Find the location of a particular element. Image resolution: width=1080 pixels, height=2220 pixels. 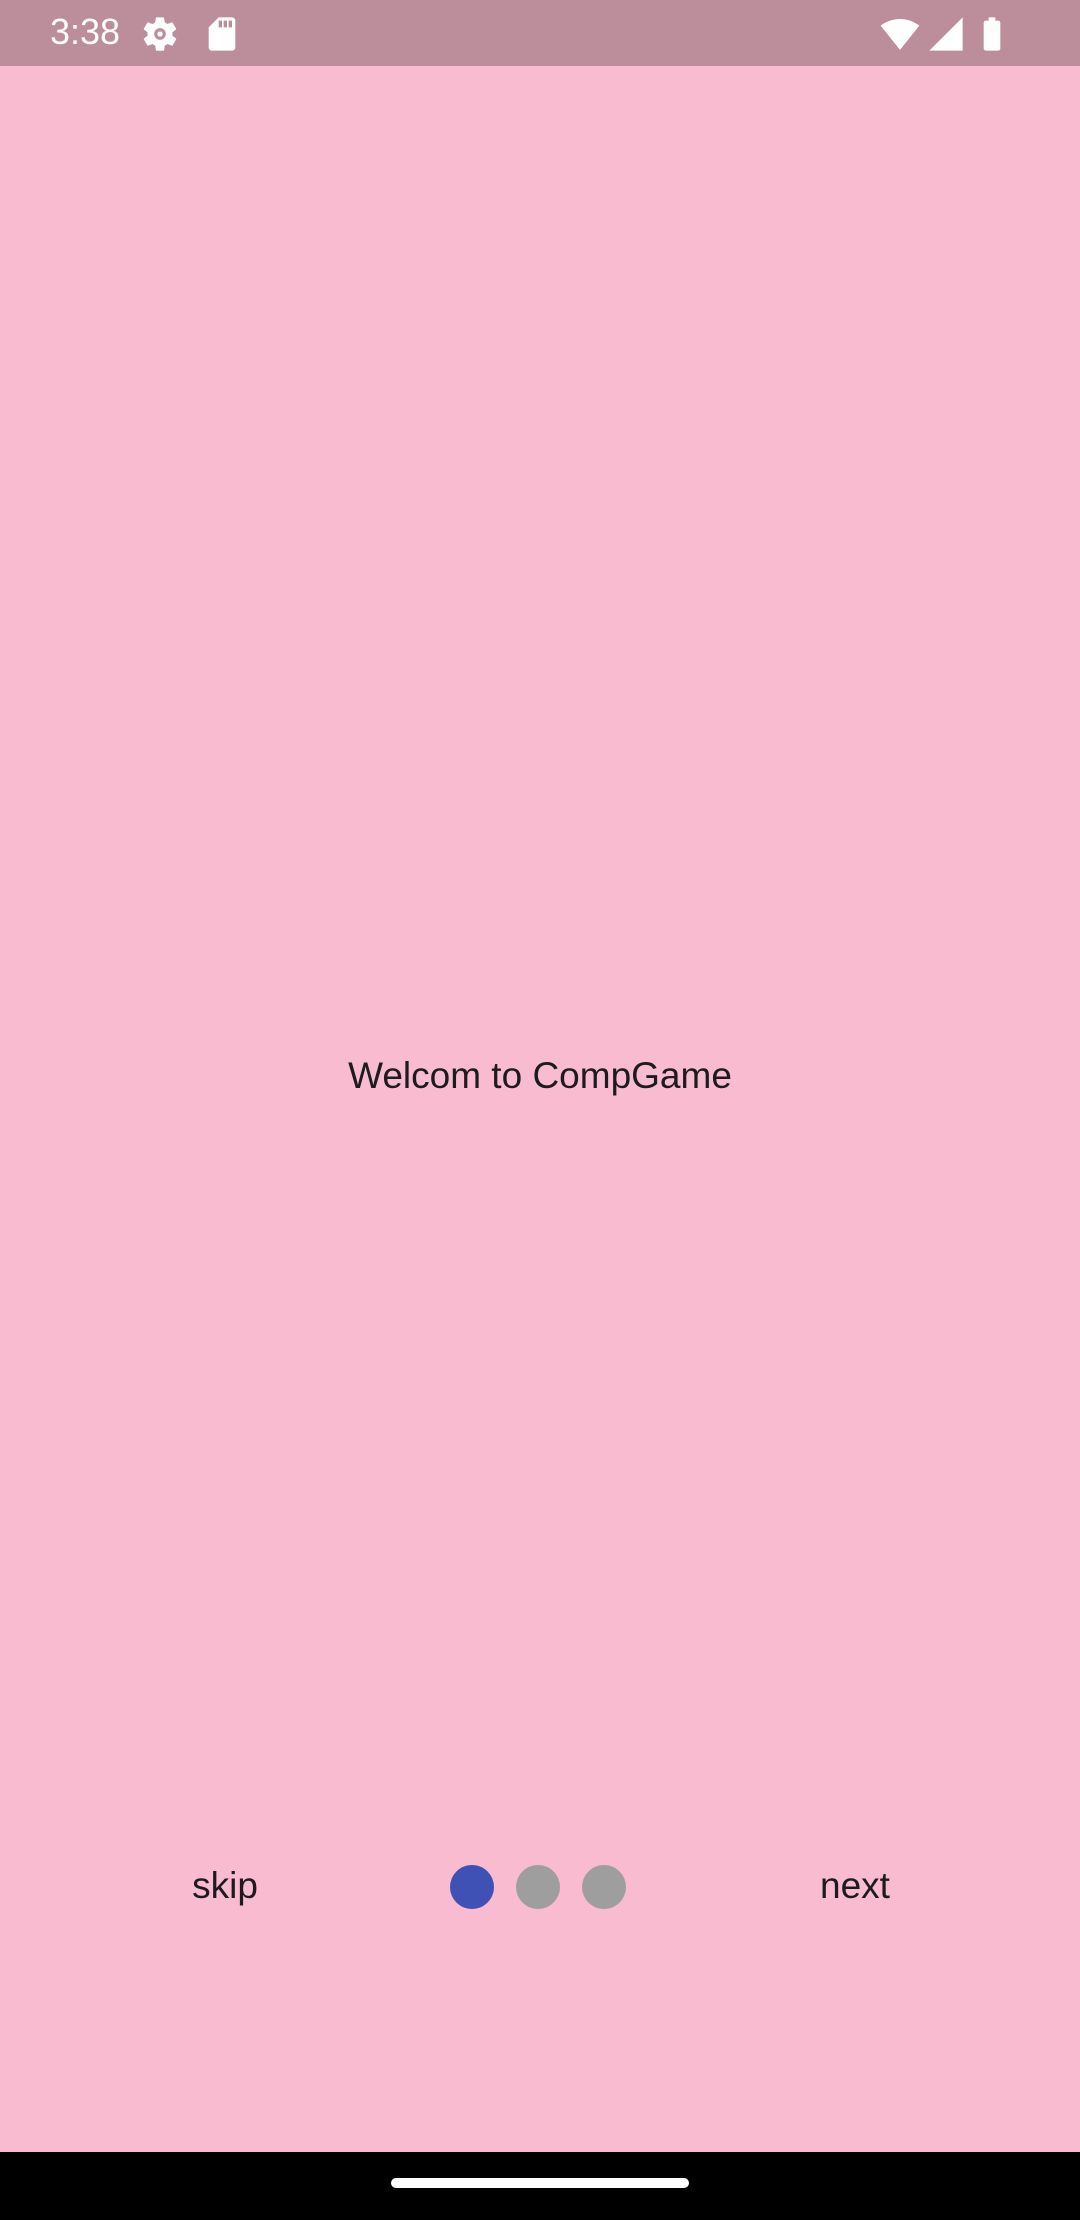

welcome-text: Welcom to CompGame is located at coordinates (540, 1075).